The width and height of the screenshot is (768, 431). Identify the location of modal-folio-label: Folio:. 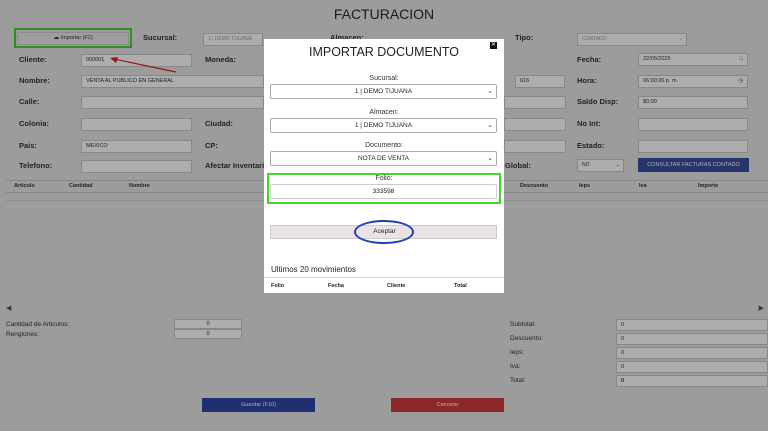
(384, 178).